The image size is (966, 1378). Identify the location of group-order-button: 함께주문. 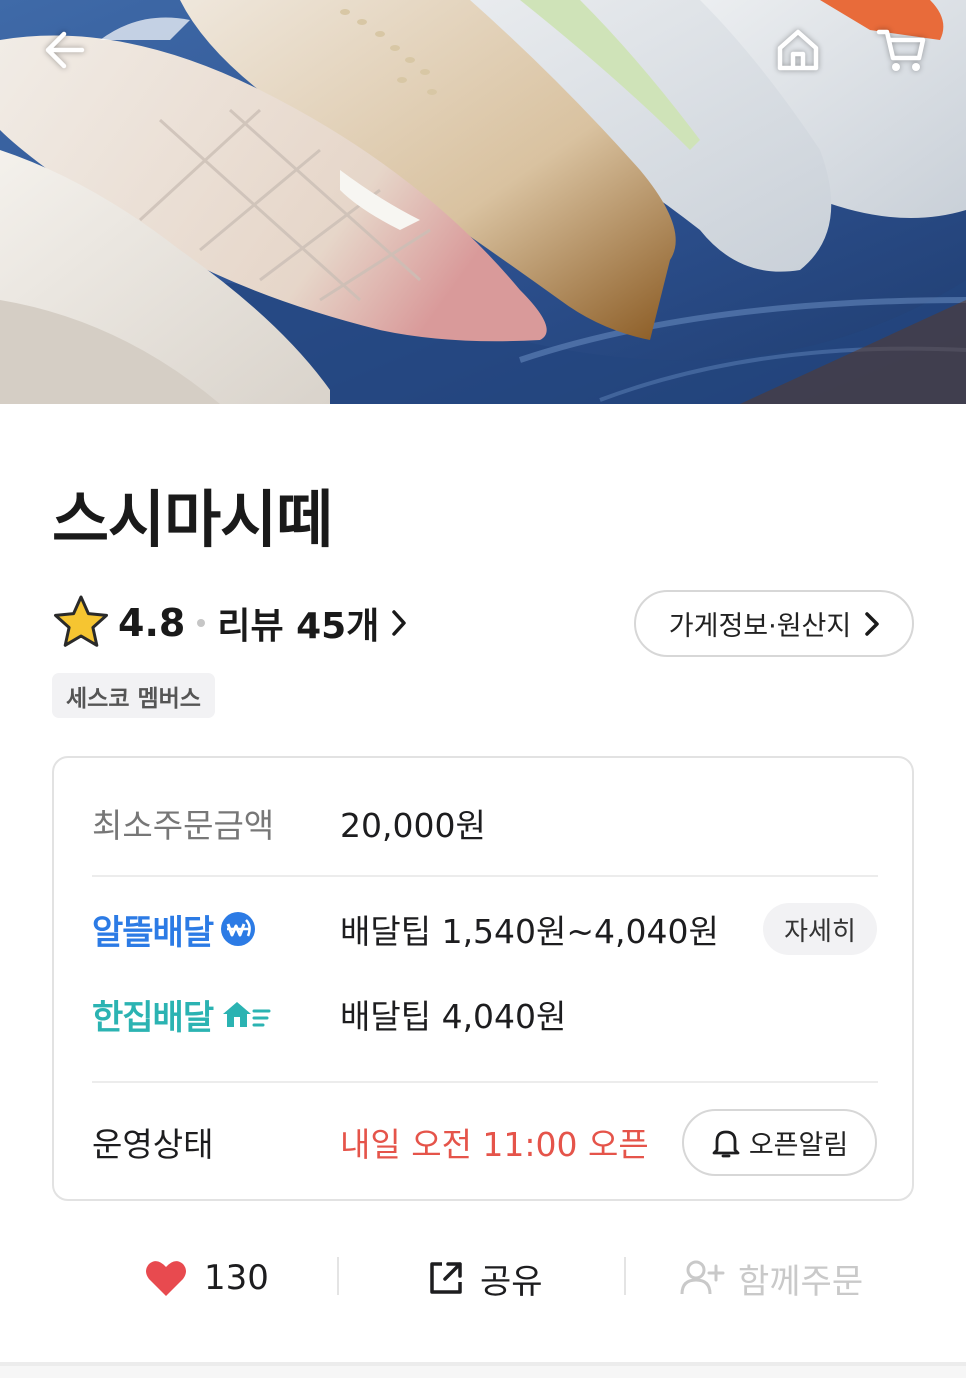
(771, 1278).